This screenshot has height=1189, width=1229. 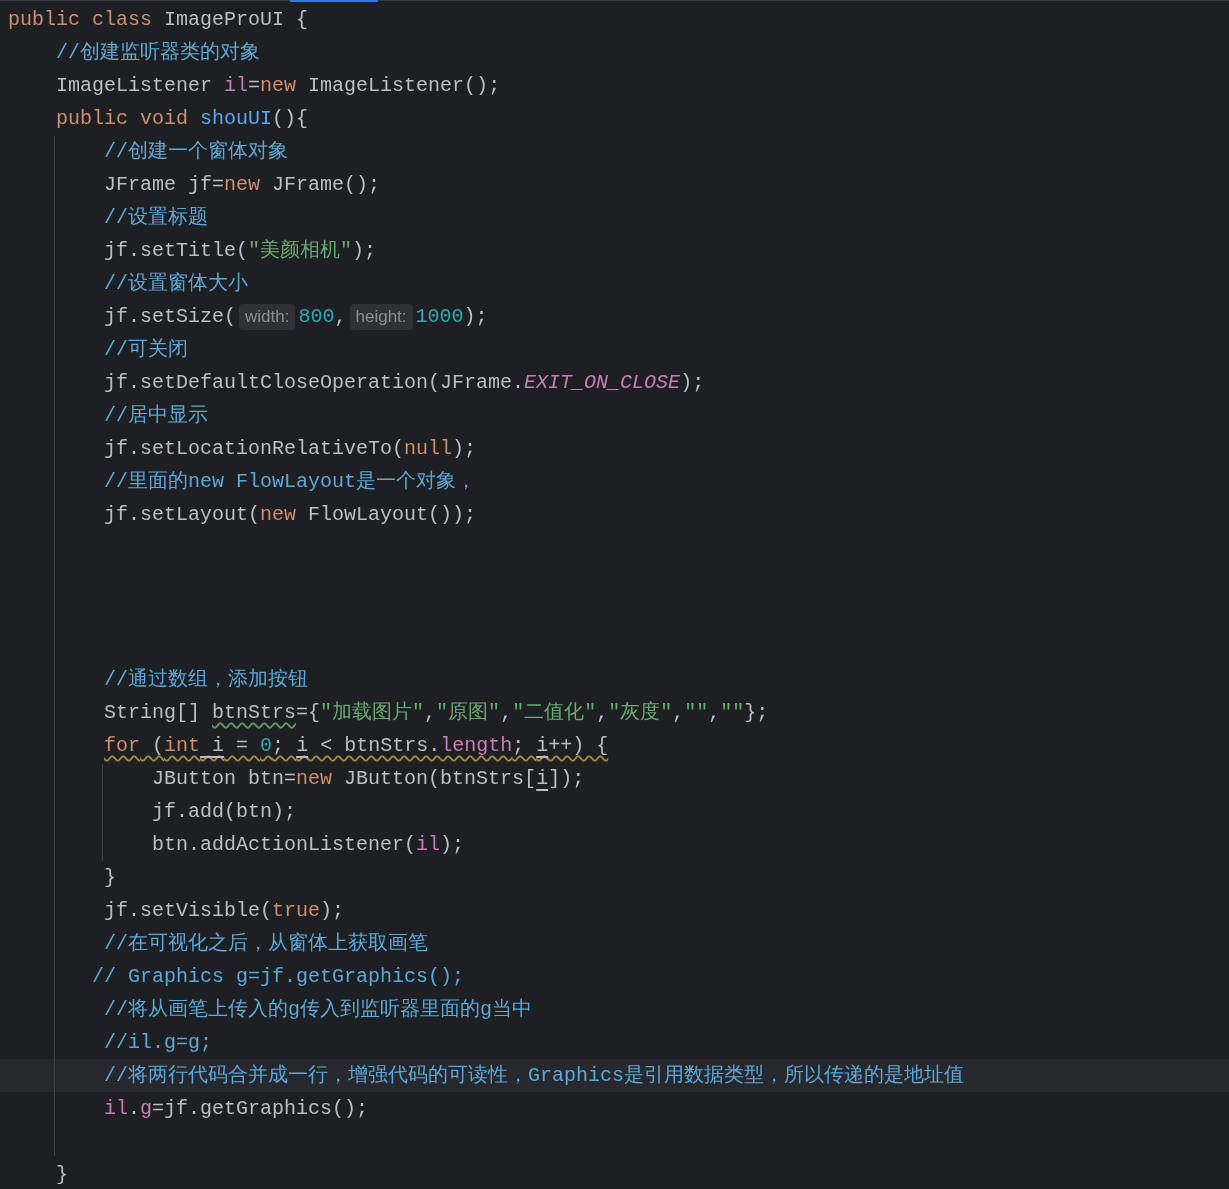 I want to click on code-line: // Graphics g=jf.getGraphics();, so click(x=278, y=977).